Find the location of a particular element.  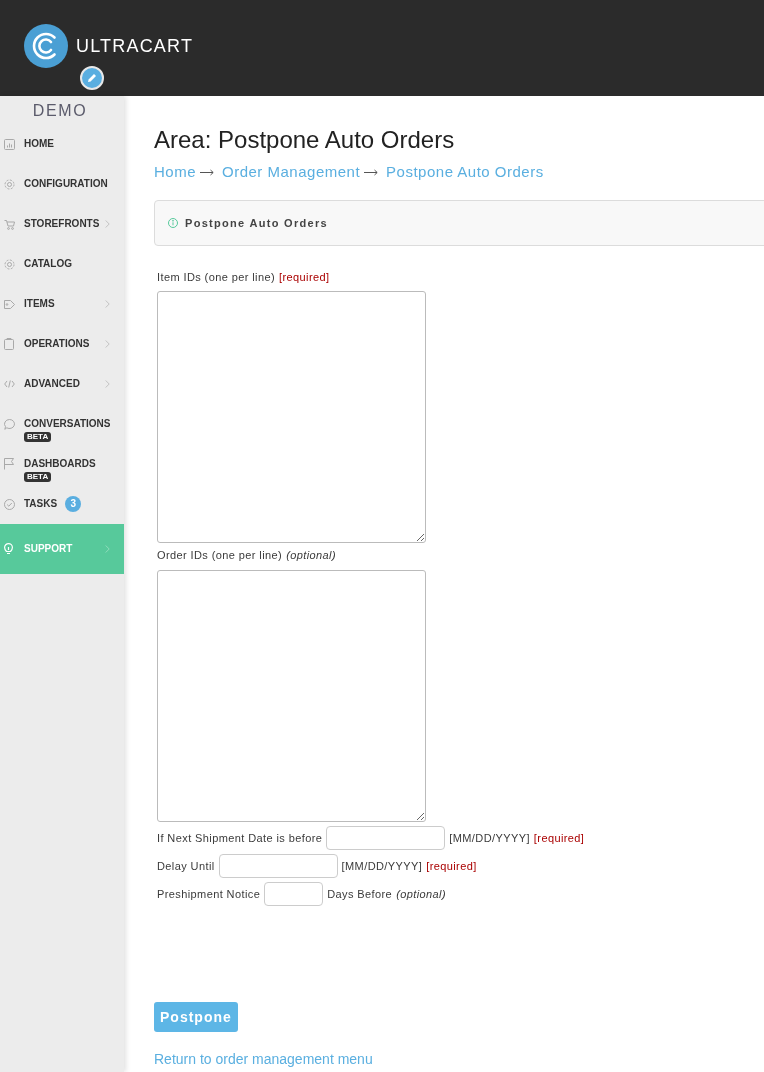

nav-item: HOME is located at coordinates (62, 144).